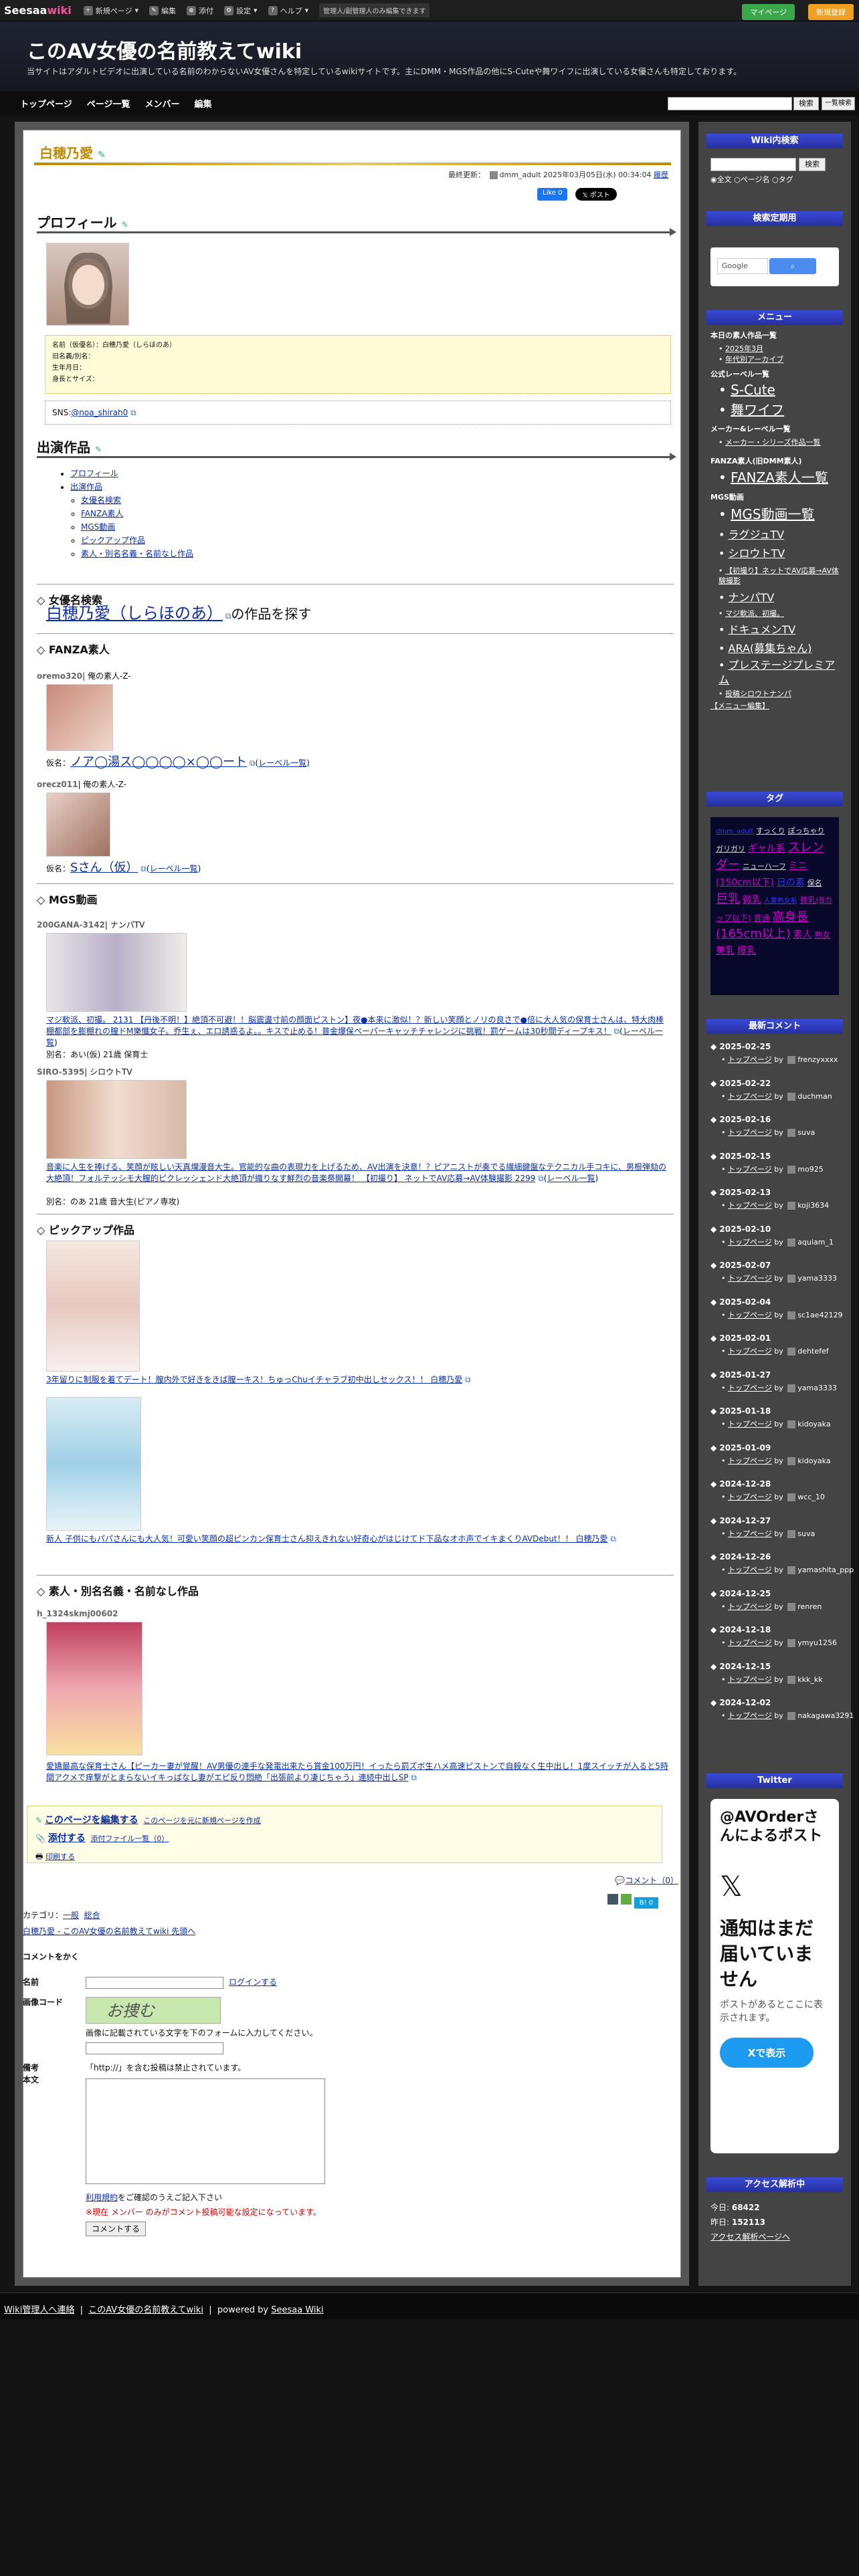  Describe the element at coordinates (162, 10) in the screenshot. I see `edit-menu: ✎ 編集` at that location.